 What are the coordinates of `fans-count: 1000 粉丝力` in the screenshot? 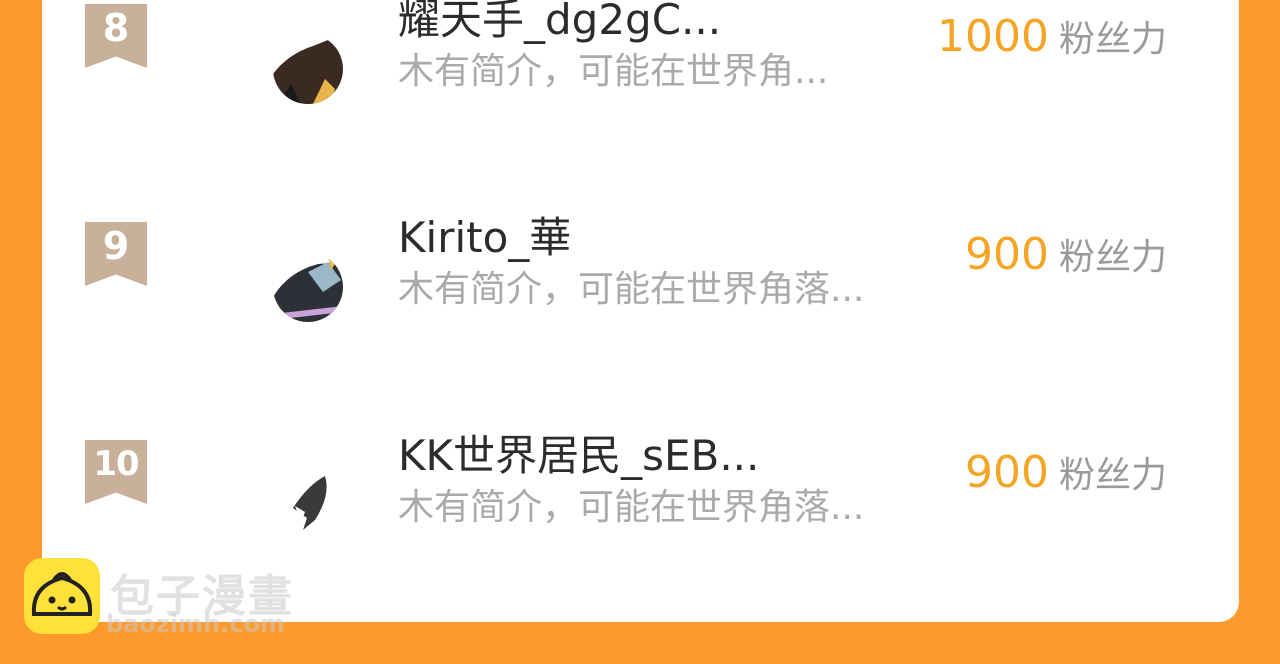 It's located at (1052, 36).